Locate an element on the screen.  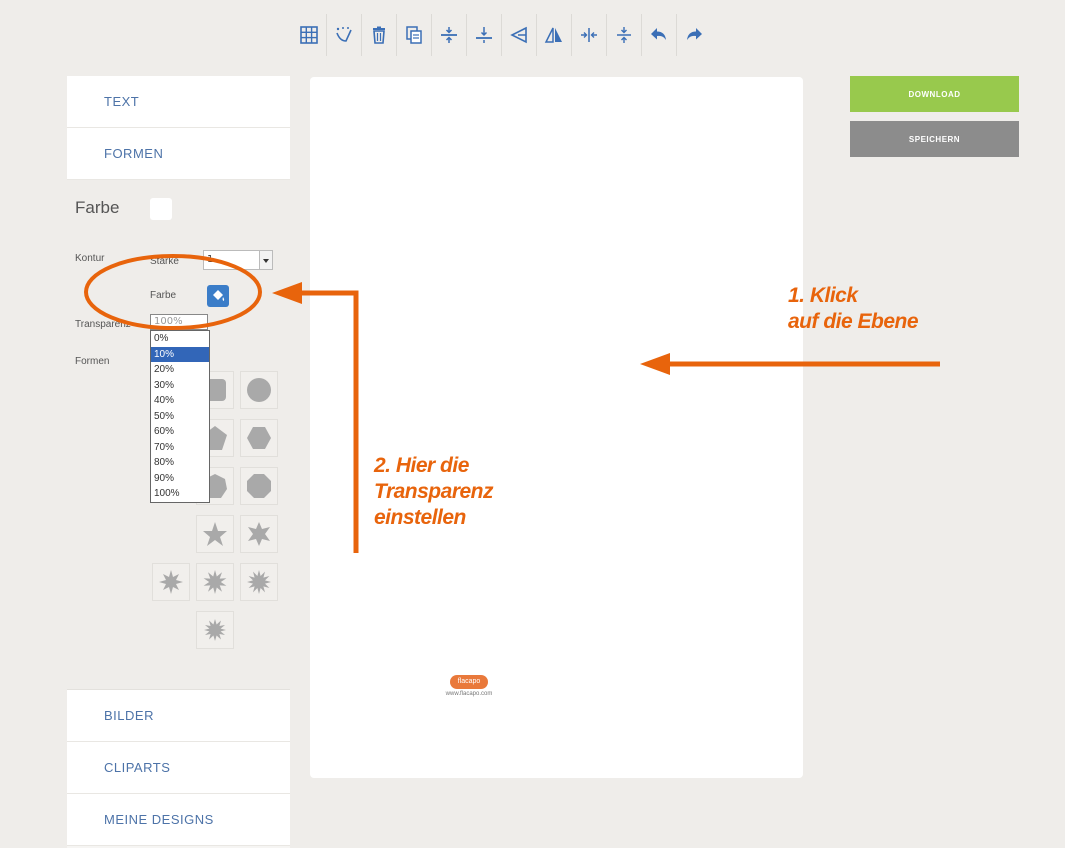
star-10-icon is located at coordinates (215, 582).